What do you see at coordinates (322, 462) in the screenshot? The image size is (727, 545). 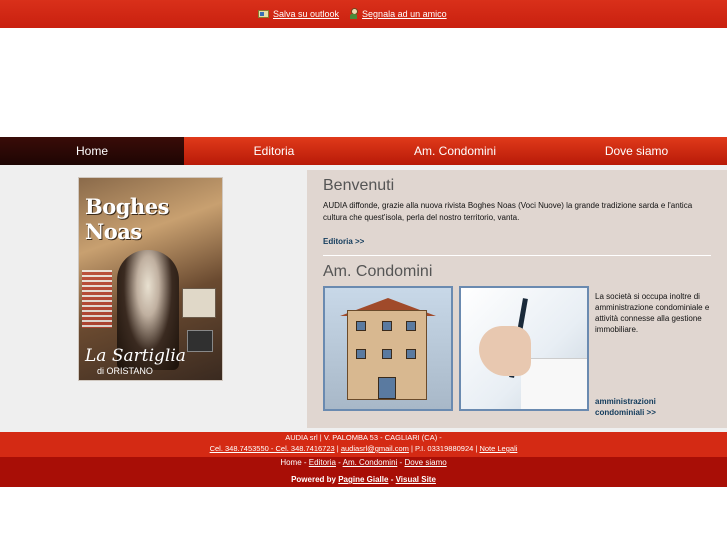 I see `footer-nav-editoria: Editoria` at bounding box center [322, 462].